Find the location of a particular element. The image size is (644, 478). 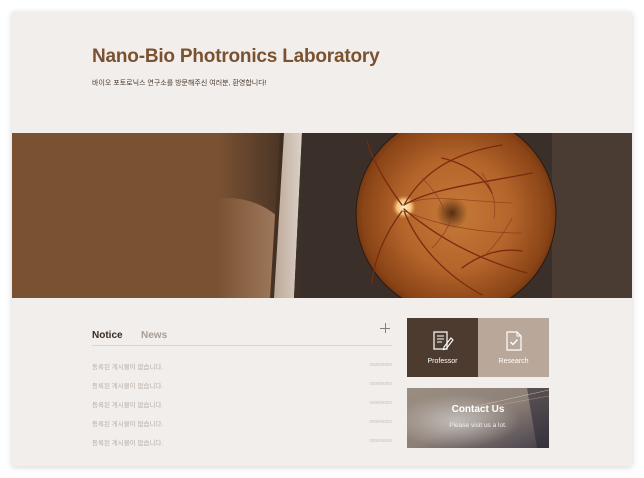

contact-us-banner: Contact Us Please visit us a lot. is located at coordinates (478, 418).